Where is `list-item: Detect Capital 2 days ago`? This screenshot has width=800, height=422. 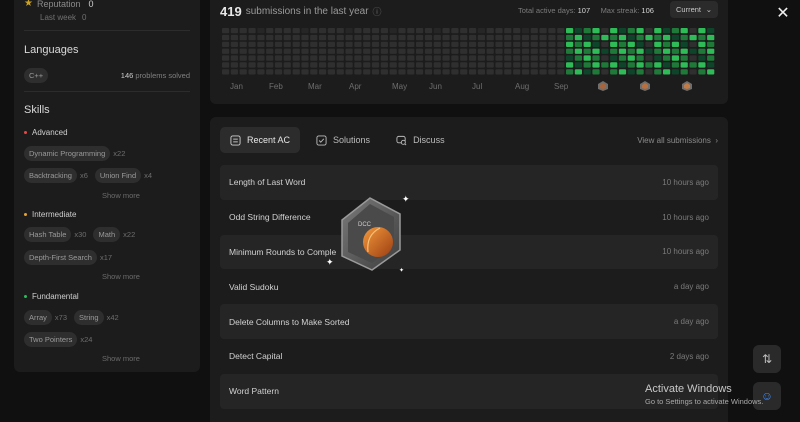
list-item: Detect Capital 2 days ago is located at coordinates (469, 356).